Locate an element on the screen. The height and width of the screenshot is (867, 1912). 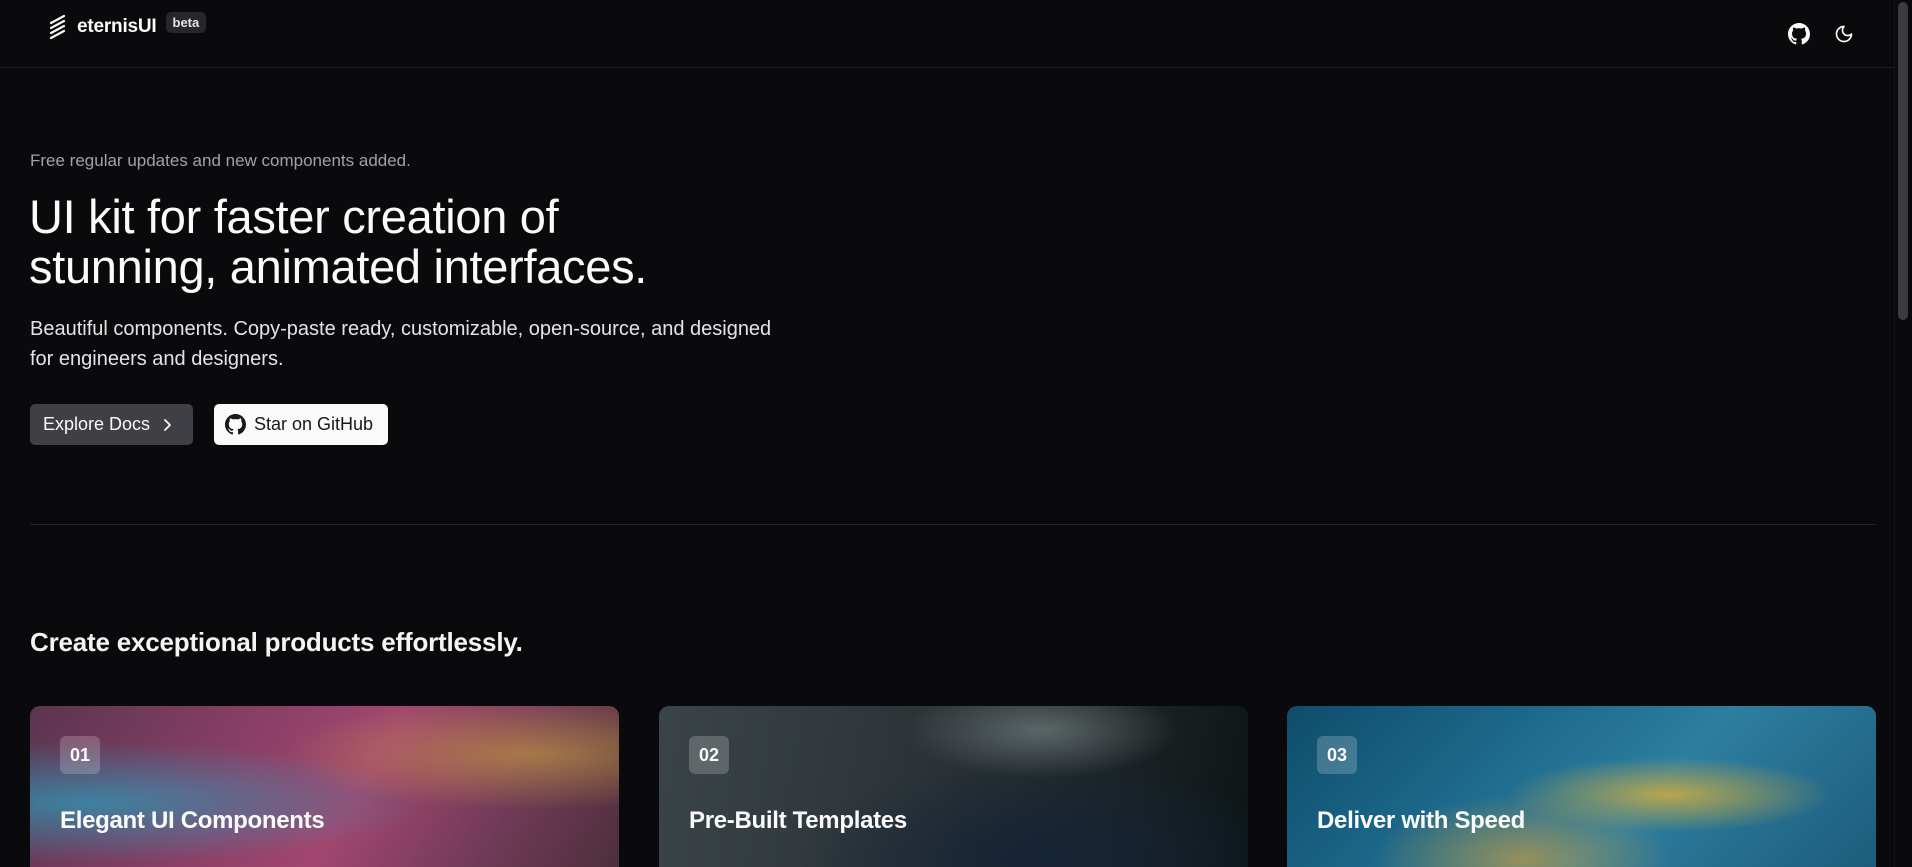
feature-card-number: 03 is located at coordinates (1337, 755).